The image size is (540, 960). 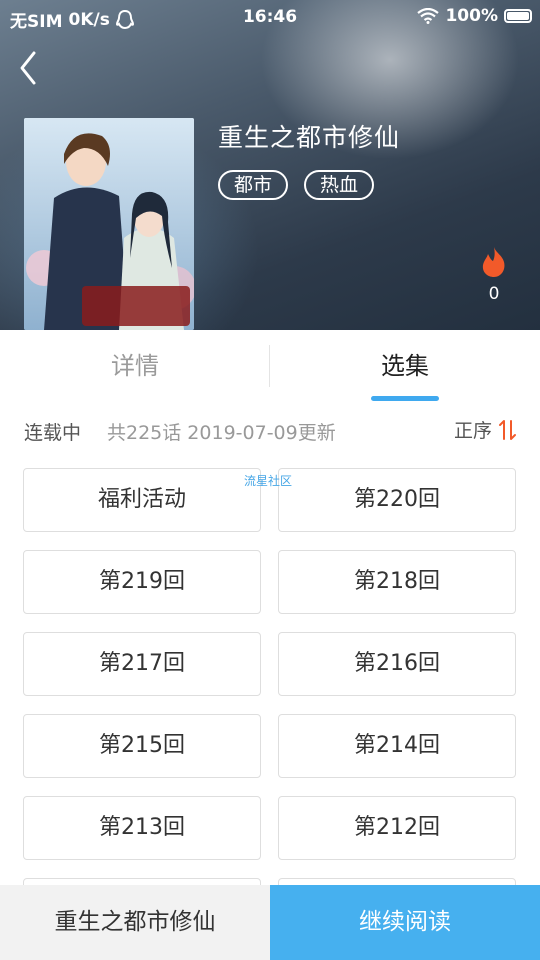 I want to click on episode-button: 第213回, so click(x=142, y=828).